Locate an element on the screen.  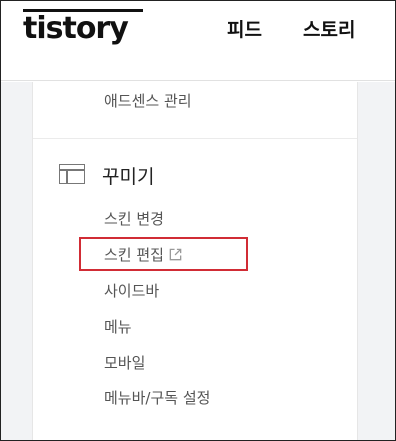
section-title-customize: 꾸미기 is located at coordinates (128, 175).